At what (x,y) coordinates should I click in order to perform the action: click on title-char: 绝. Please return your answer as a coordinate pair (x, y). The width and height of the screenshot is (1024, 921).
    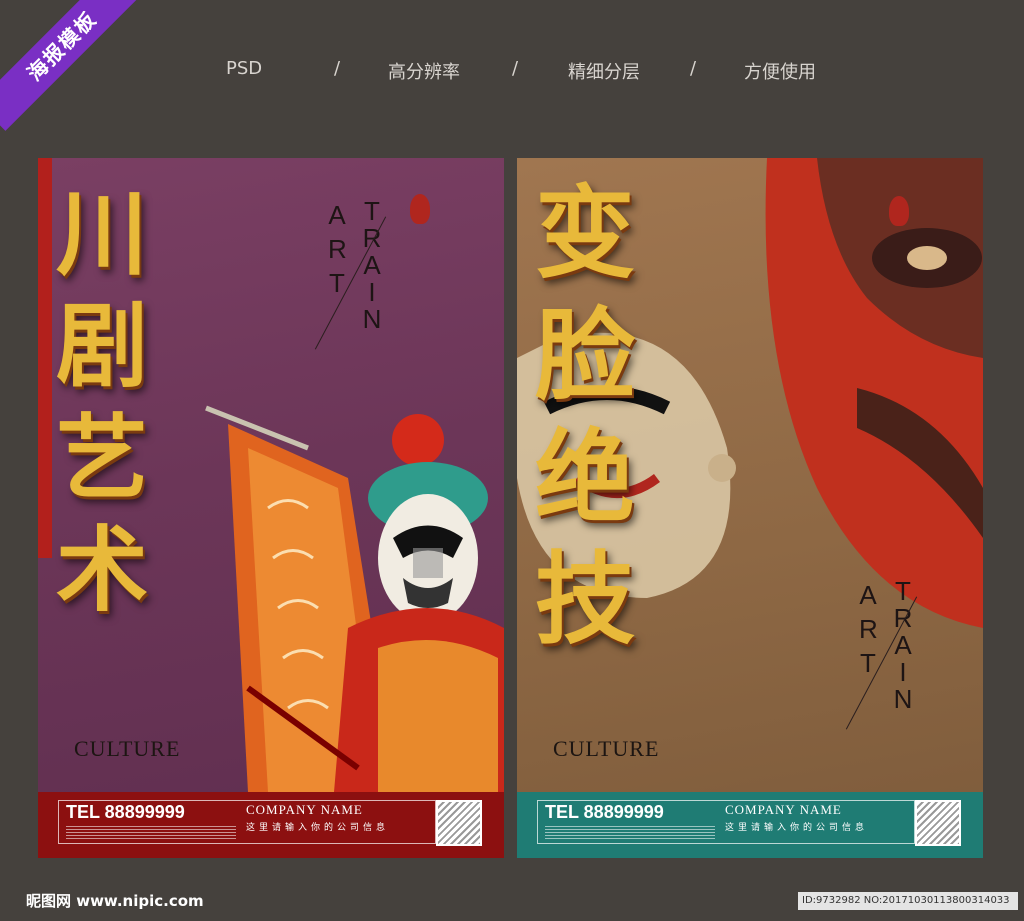
    Looking at the image, I should click on (585, 477).